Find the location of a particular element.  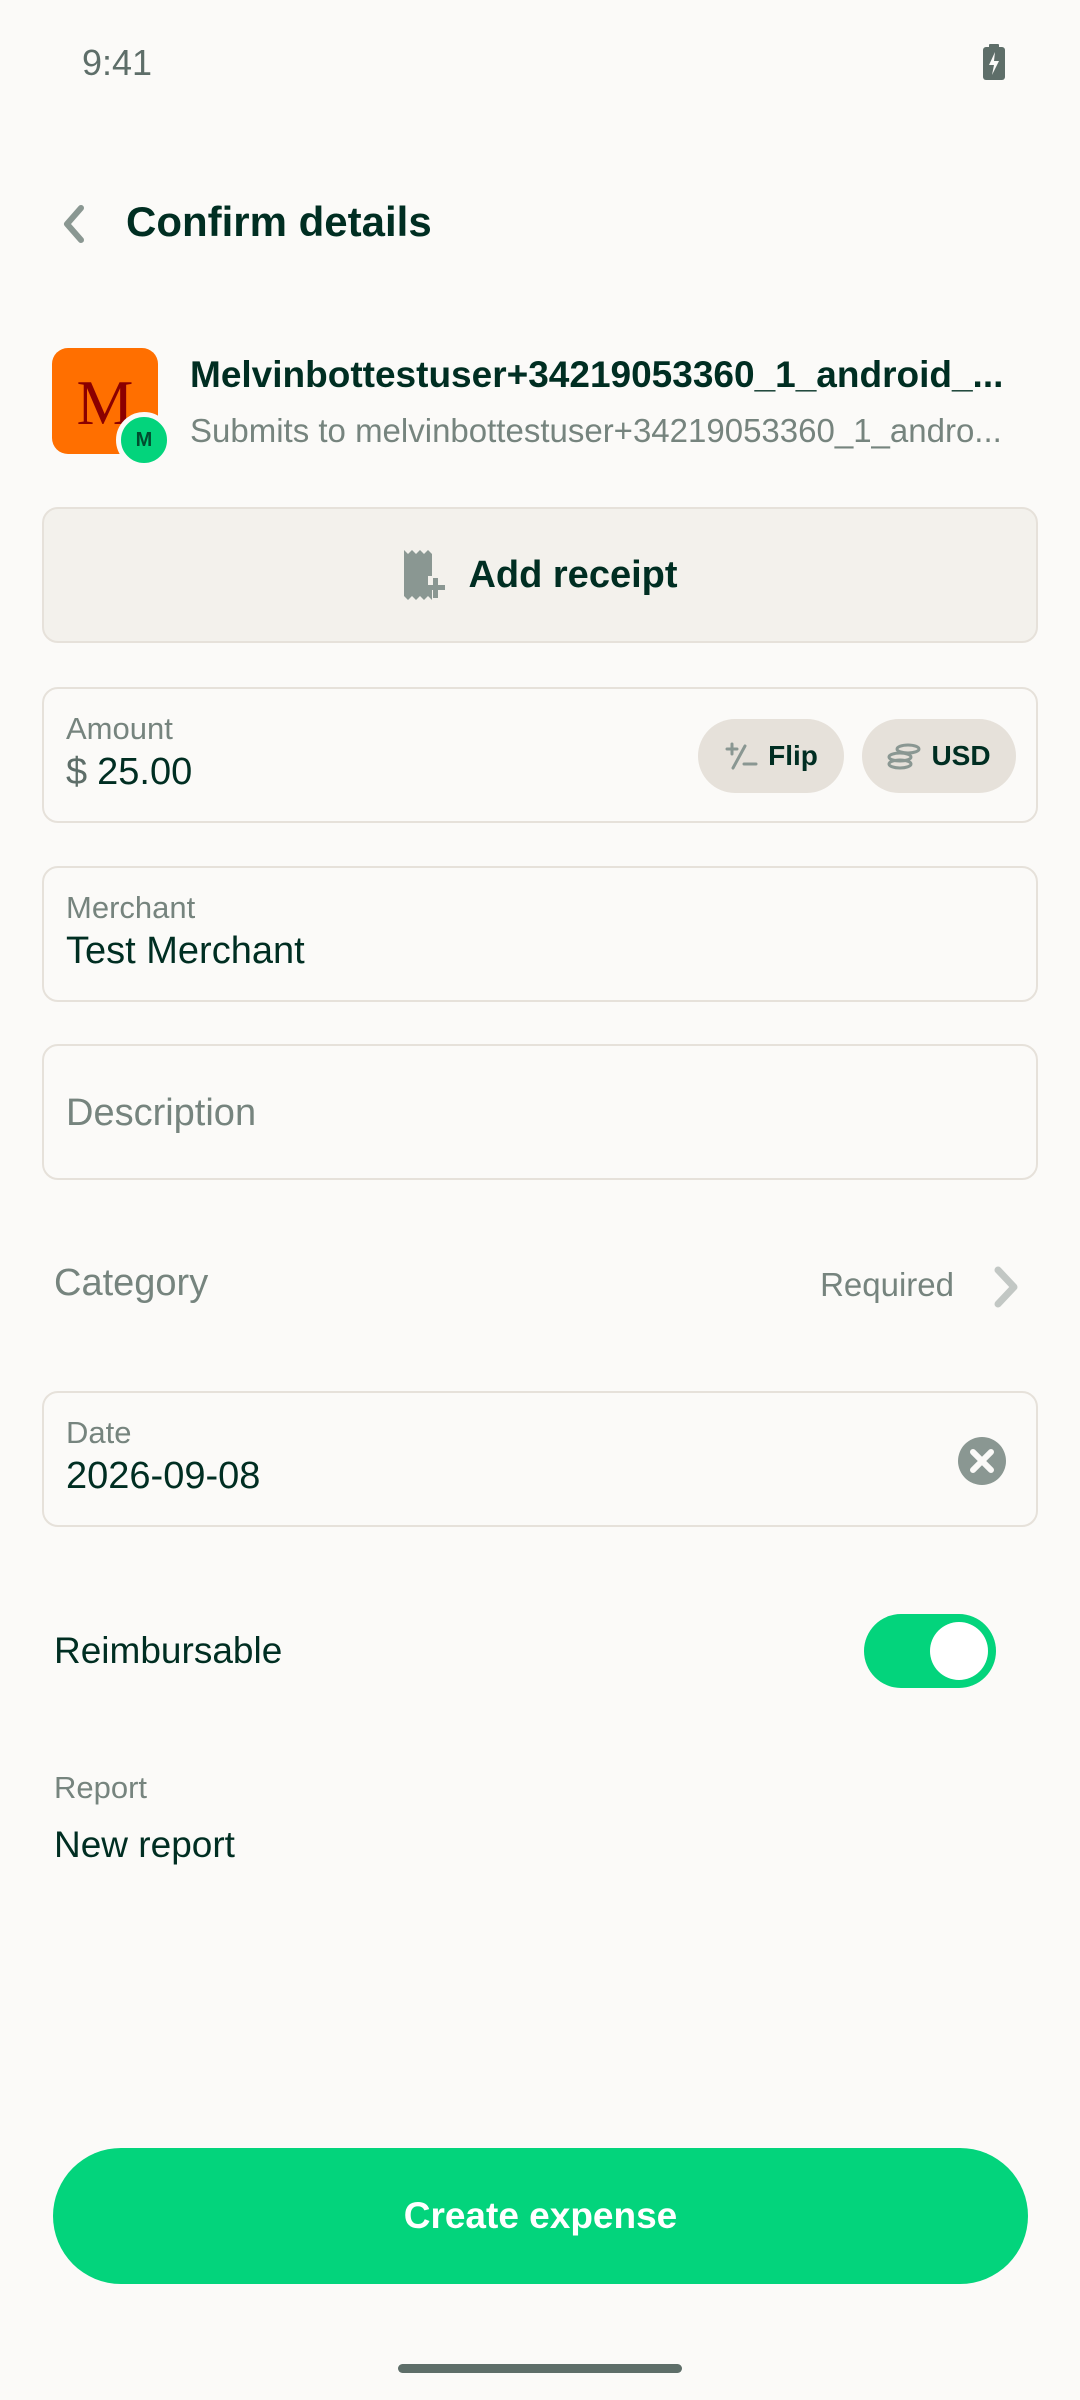

home-indicator is located at coordinates (540, 2368).